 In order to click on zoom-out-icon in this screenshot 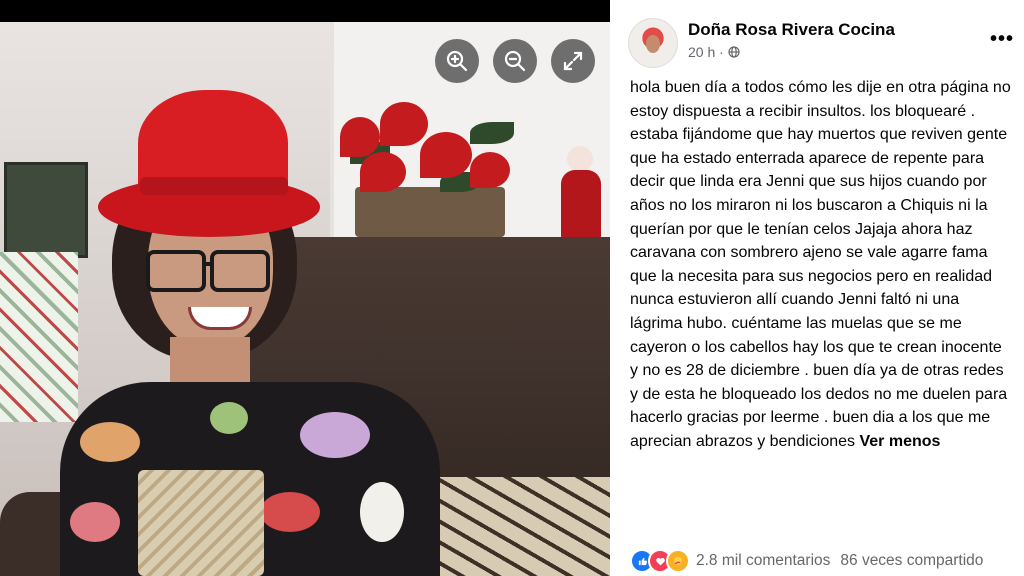, I will do `click(515, 61)`.